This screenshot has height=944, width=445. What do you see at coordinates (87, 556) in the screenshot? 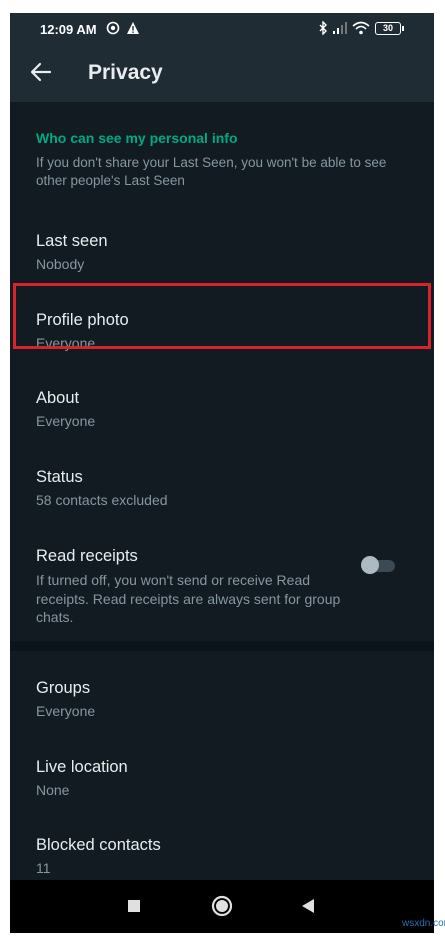
I see `setting-label: Read receipts` at bounding box center [87, 556].